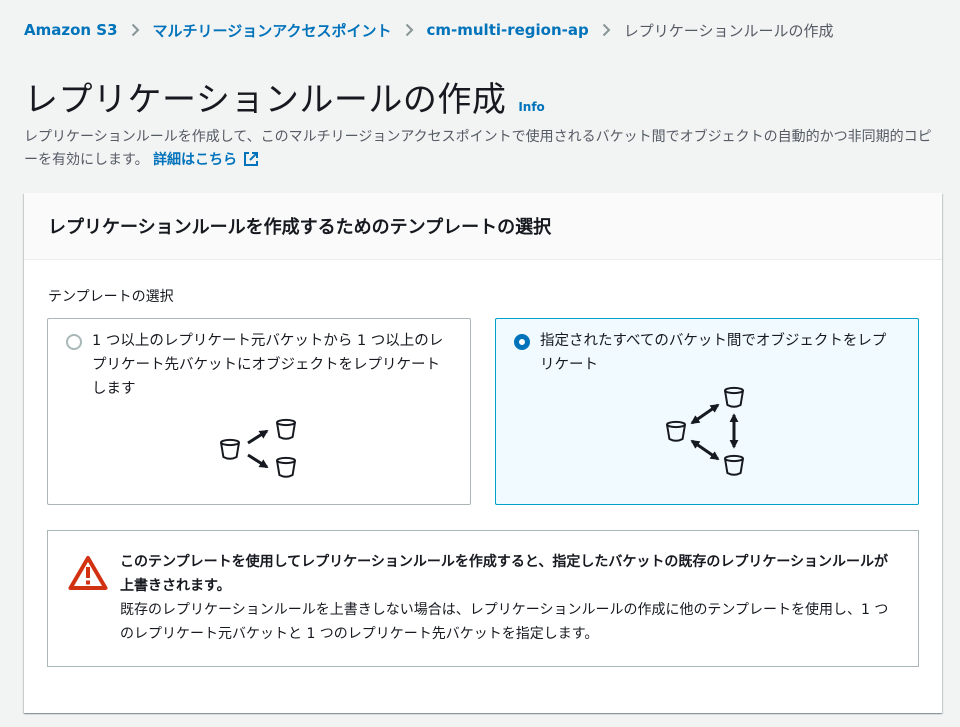 The image size is (960, 727). I want to click on breadcrumb-multi-region-access-points: マルチリージョンアクセスポイント, so click(272, 30).